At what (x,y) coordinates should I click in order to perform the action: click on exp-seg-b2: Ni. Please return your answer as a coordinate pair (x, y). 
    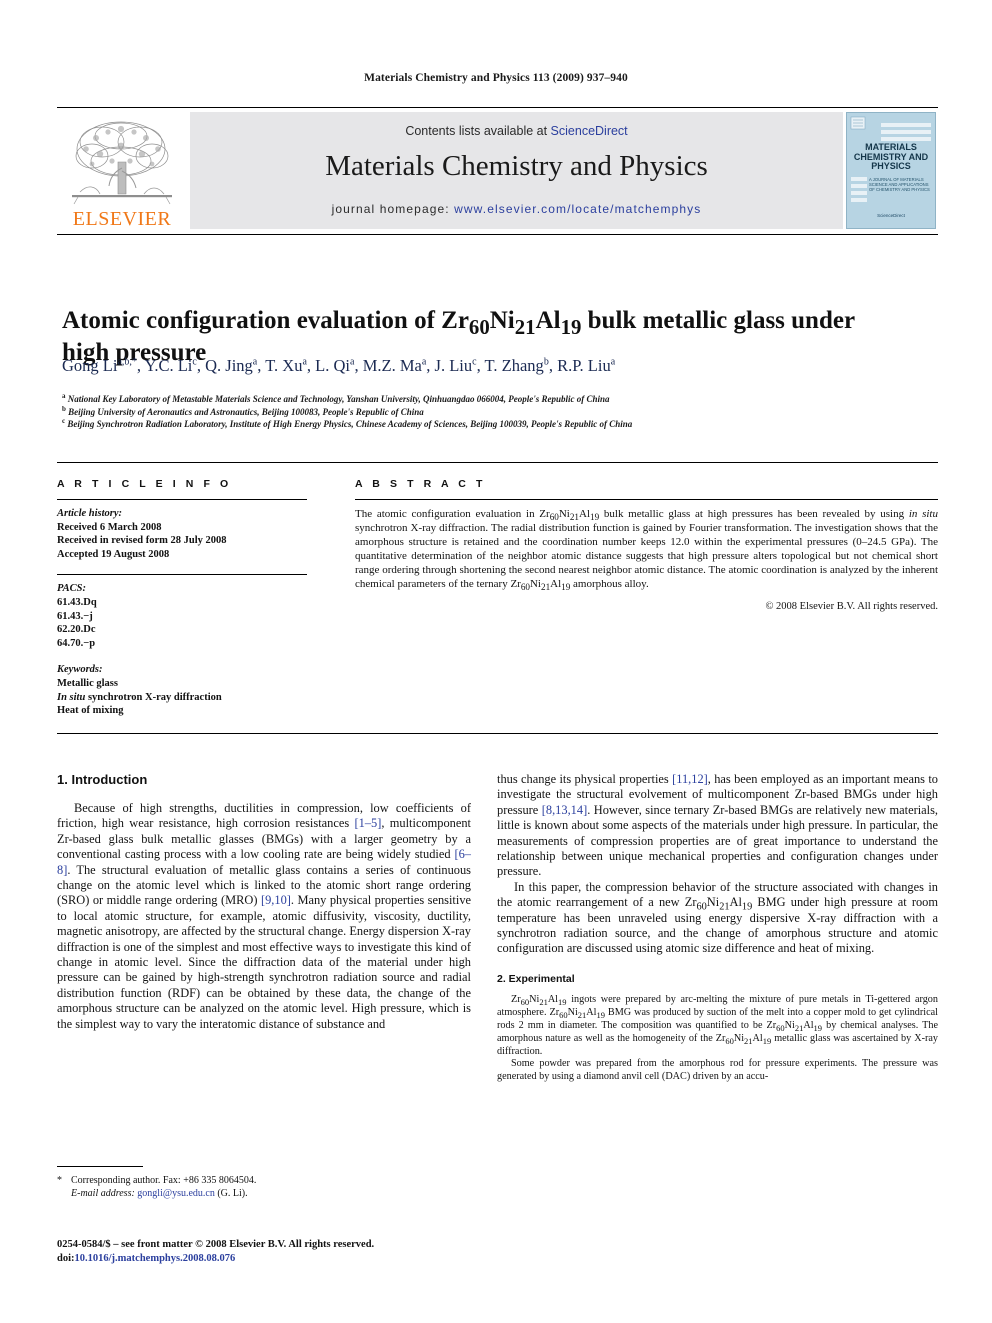
    Looking at the image, I should click on (572, 1012).